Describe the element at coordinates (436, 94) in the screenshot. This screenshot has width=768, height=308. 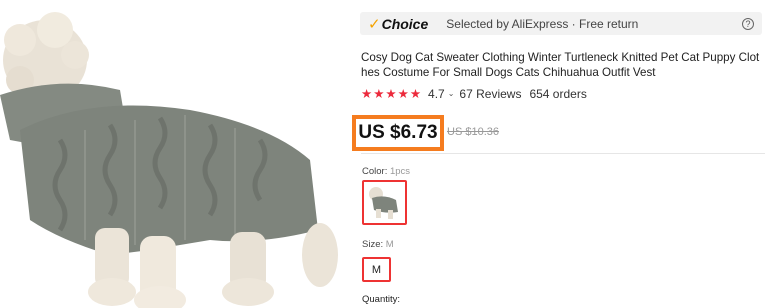
I see `rating-value: 4.7` at that location.